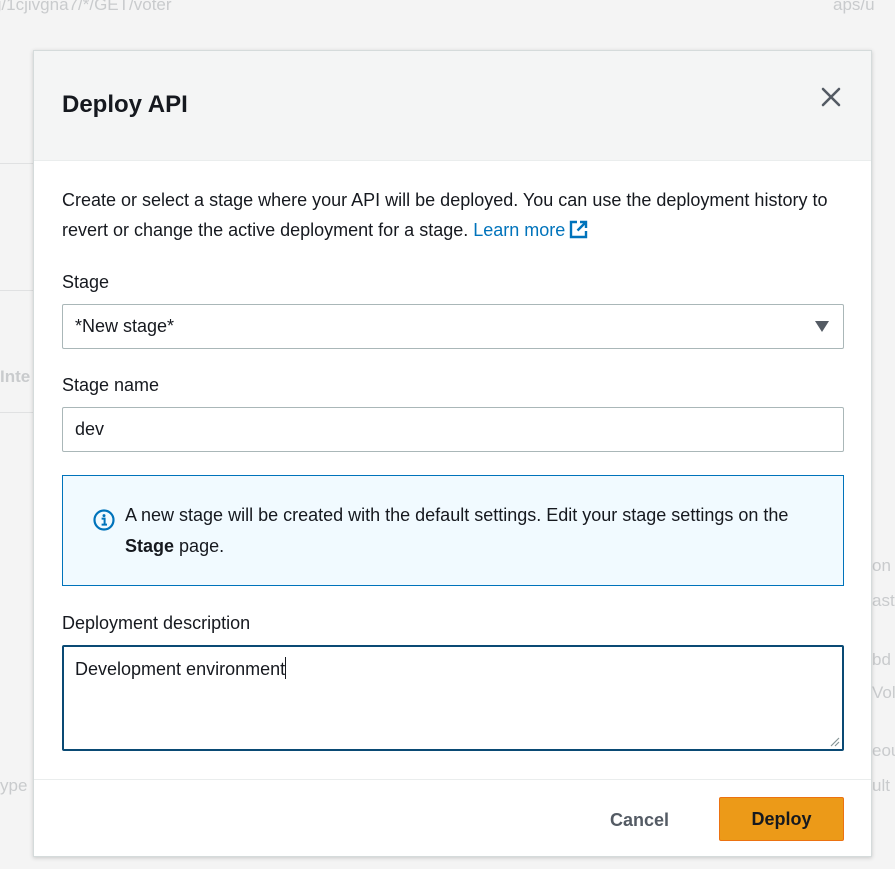  Describe the element at coordinates (453, 698) in the screenshot. I see `deployment-description-textarea: Development environment` at that location.